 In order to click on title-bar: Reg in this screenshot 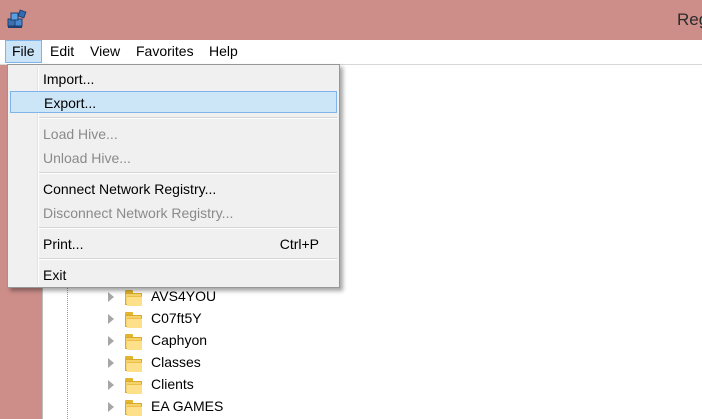, I will do `click(351, 20)`.